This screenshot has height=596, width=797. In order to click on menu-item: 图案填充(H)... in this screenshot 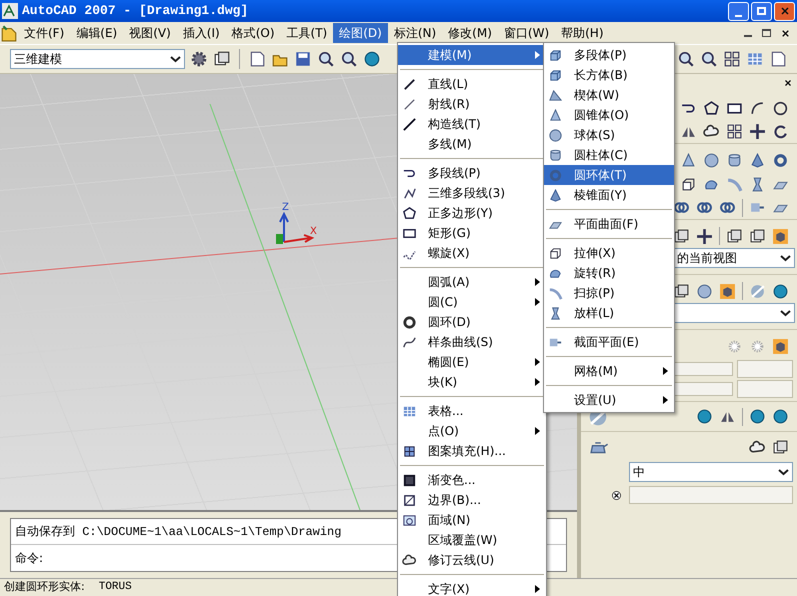, I will do `click(472, 451)`.